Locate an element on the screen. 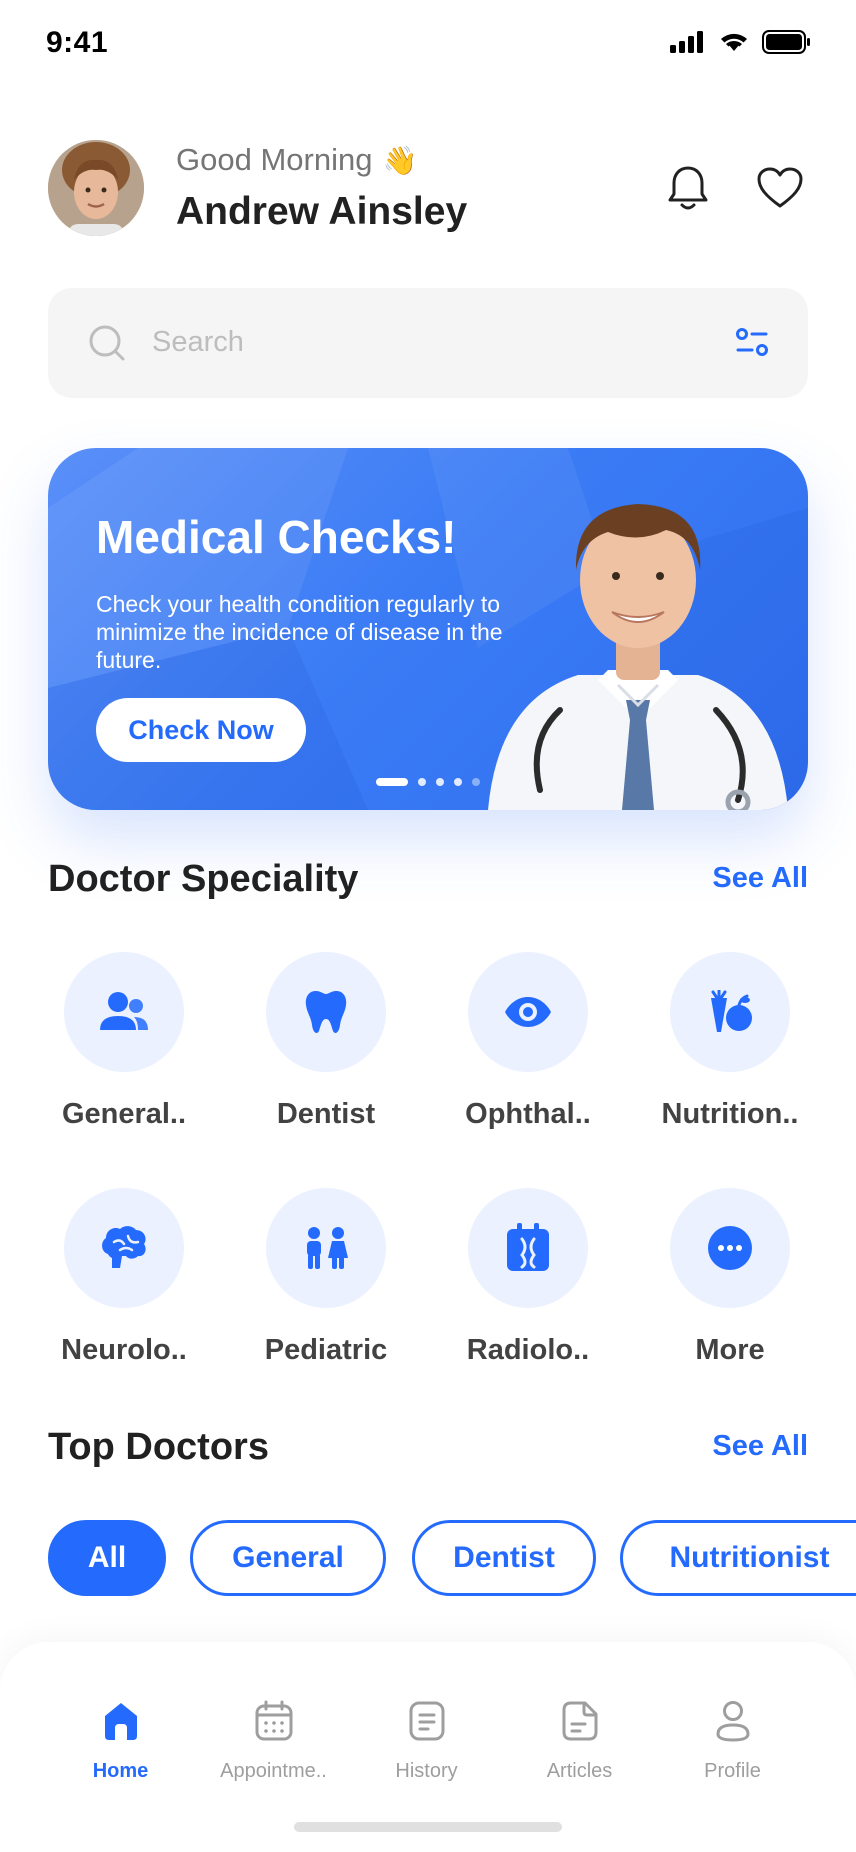 The image size is (856, 1852). bell-icon is located at coordinates (688, 188).